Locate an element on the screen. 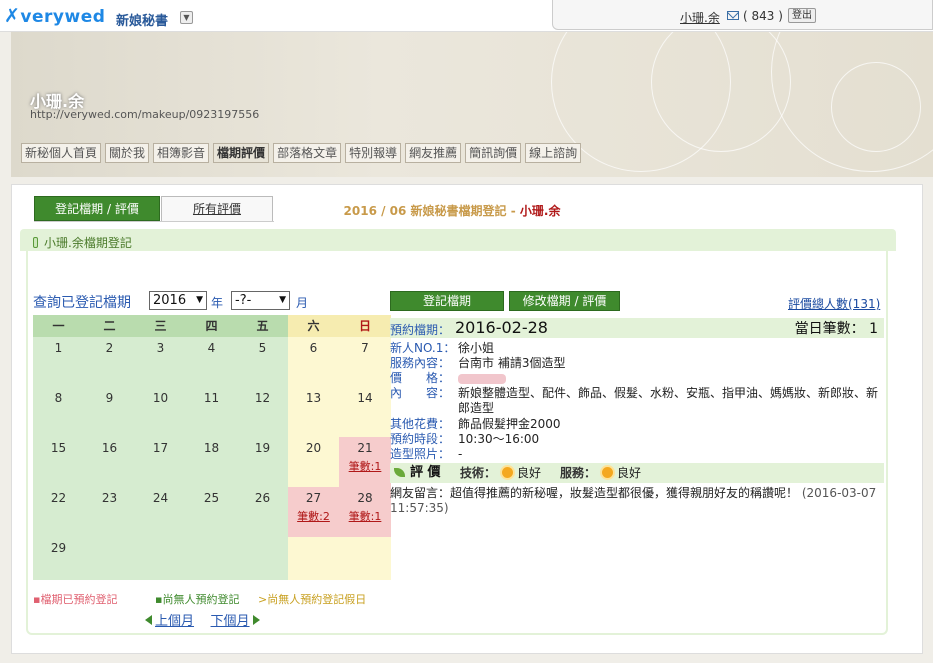  day-number: 10 is located at coordinates (160, 398).